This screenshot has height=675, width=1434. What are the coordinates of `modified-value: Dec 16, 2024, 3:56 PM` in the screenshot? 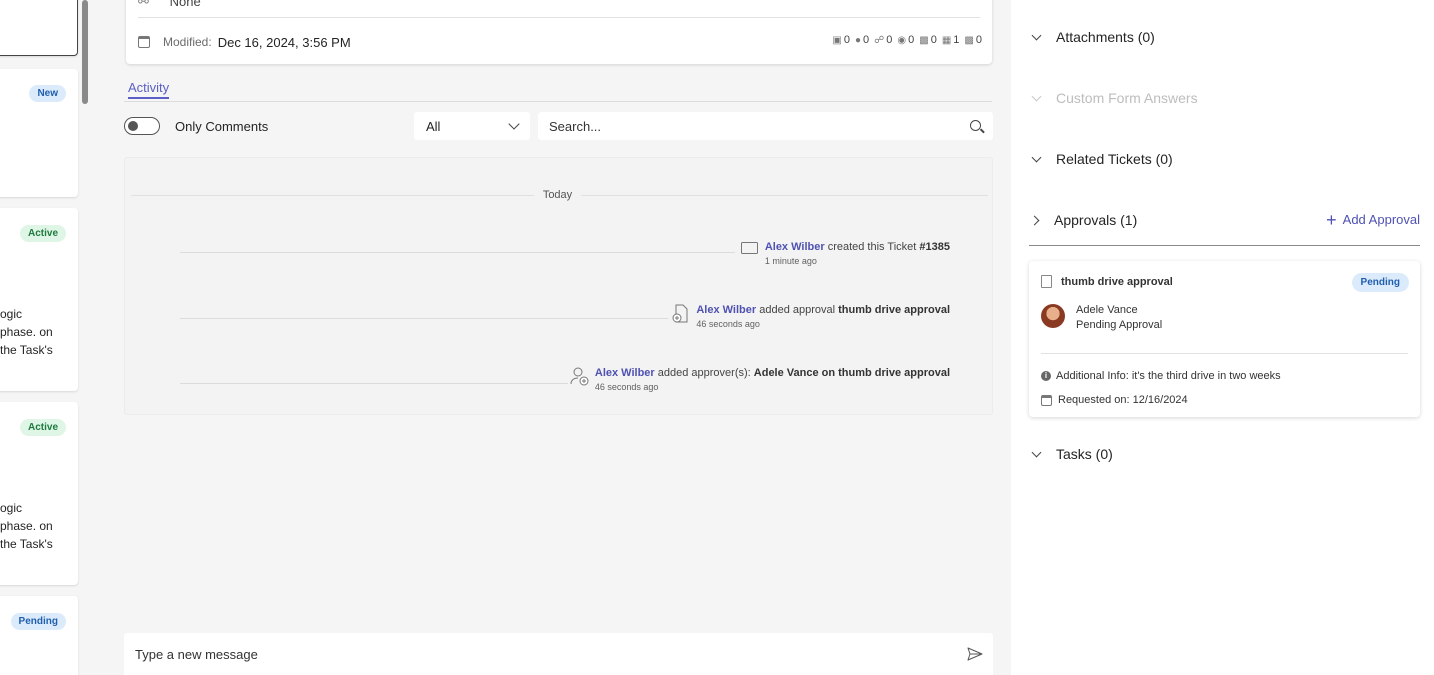 It's located at (284, 42).